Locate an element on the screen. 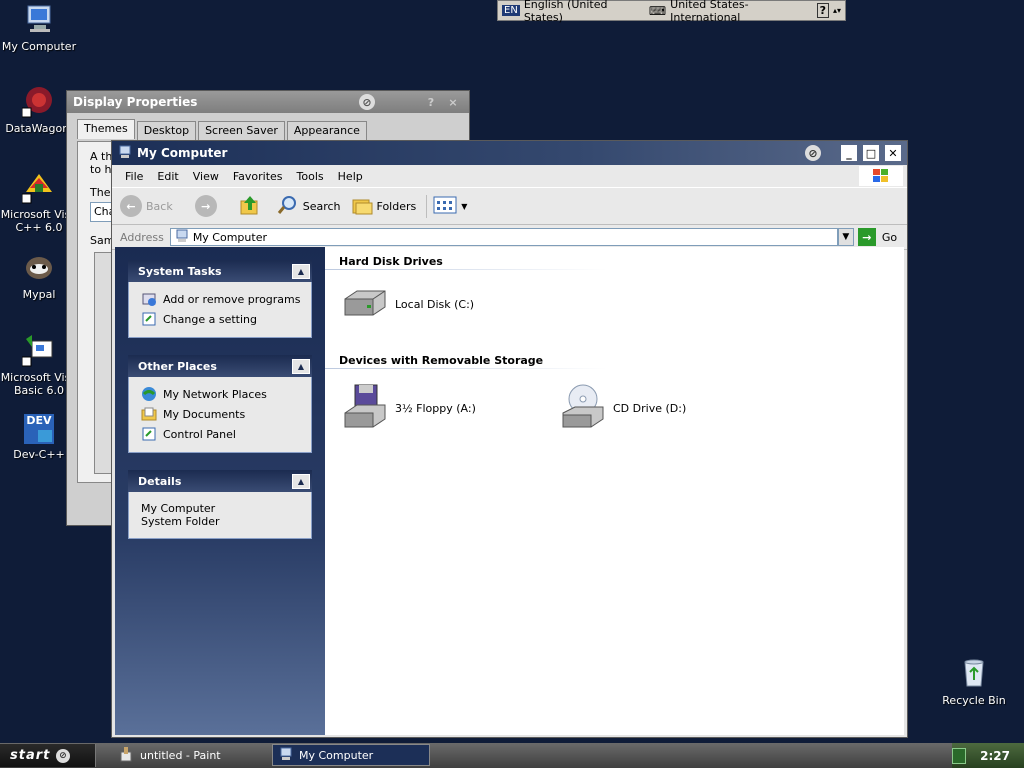 Image resolution: width=1024 pixels, height=768 pixels. display-properties-titlebar: Display Properties ⊘ ? × is located at coordinates (268, 102).